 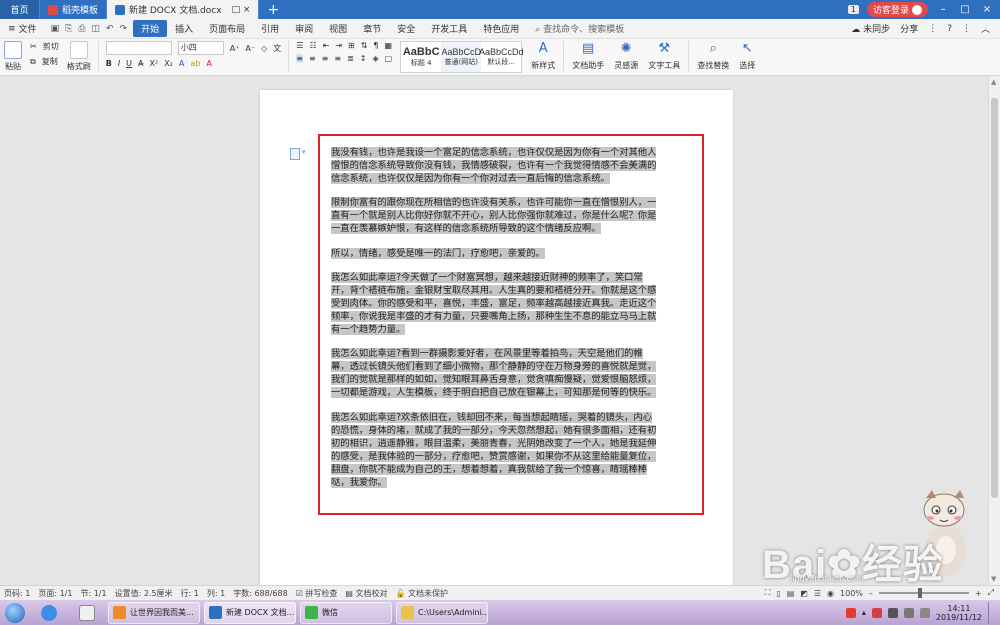 I want to click on calligraphy-app-icon, so click(x=87, y=613).